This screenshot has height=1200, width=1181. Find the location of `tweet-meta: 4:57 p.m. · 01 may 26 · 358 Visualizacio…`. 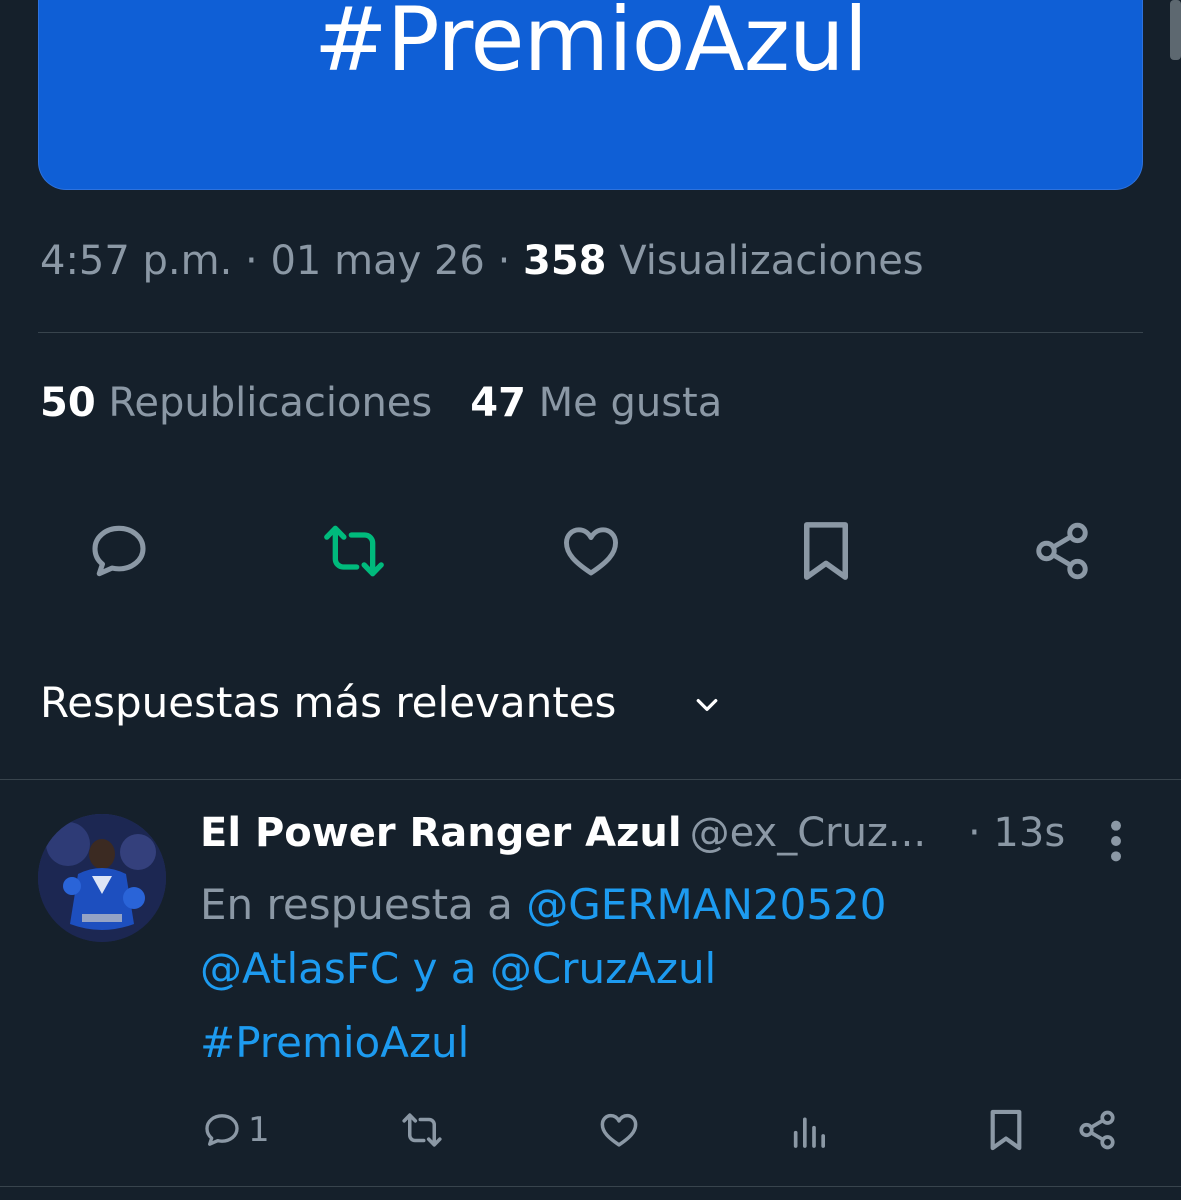

tweet-meta: 4:57 p.m. · 01 may 26 · 358 Visualizacio… is located at coordinates (482, 261).